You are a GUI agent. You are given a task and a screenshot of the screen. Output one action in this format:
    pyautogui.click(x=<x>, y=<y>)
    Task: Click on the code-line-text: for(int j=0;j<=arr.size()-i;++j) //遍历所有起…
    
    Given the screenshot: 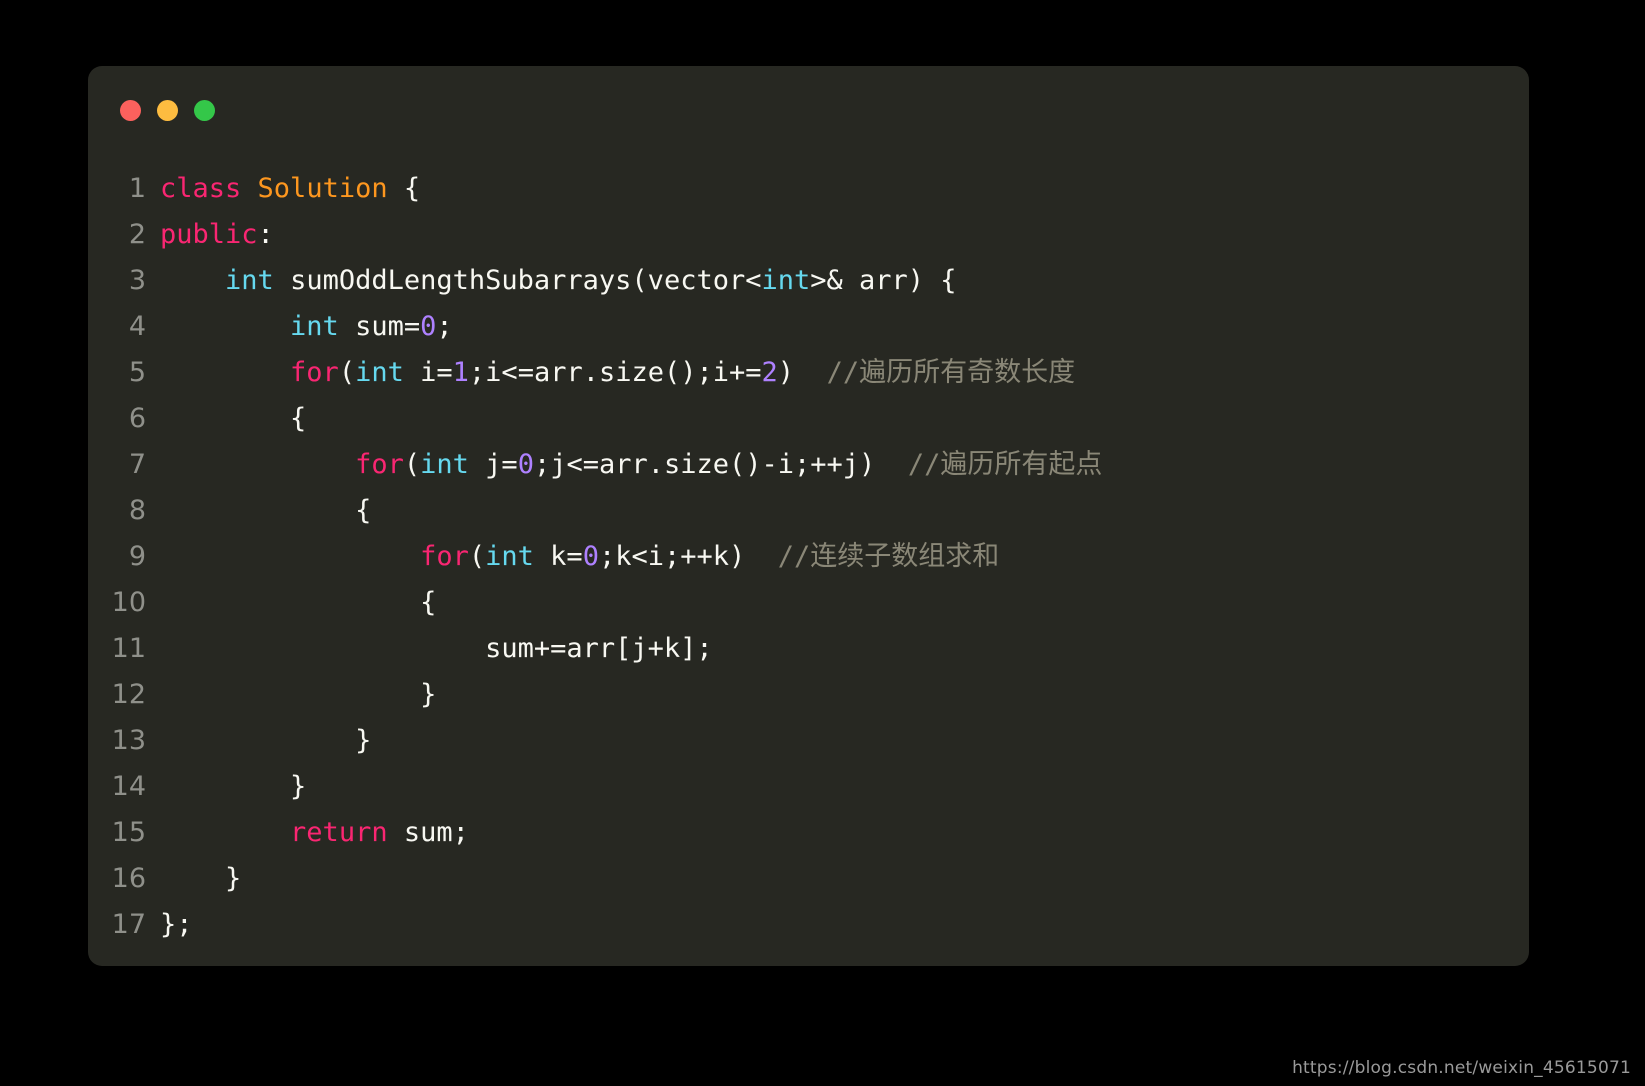 What is the action you would take?
    pyautogui.click(x=631, y=465)
    